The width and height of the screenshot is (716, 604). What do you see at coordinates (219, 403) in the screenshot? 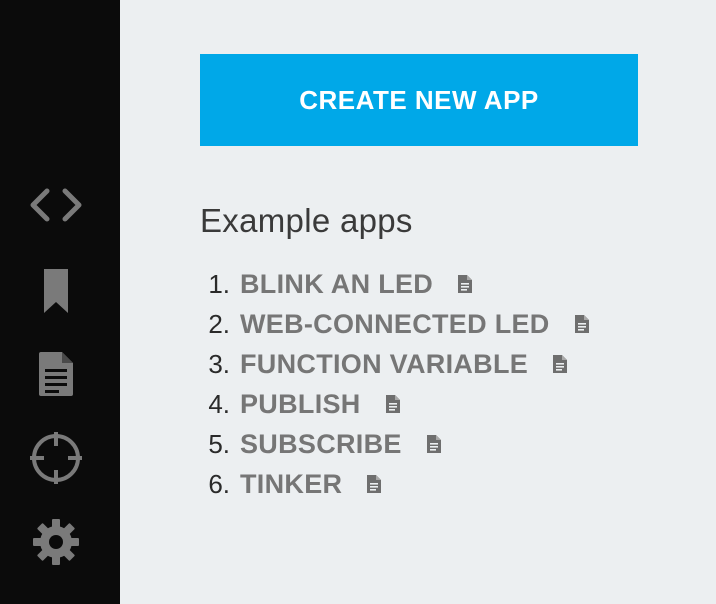
I see `example-app-number: 4.` at bounding box center [219, 403].